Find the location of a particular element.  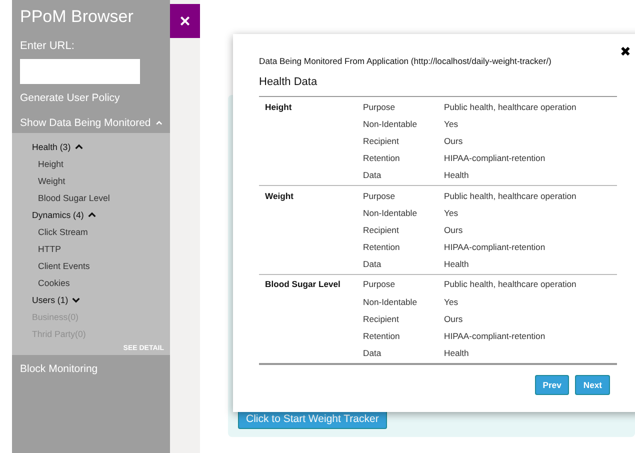

data-item: Cookies is located at coordinates (91, 282).